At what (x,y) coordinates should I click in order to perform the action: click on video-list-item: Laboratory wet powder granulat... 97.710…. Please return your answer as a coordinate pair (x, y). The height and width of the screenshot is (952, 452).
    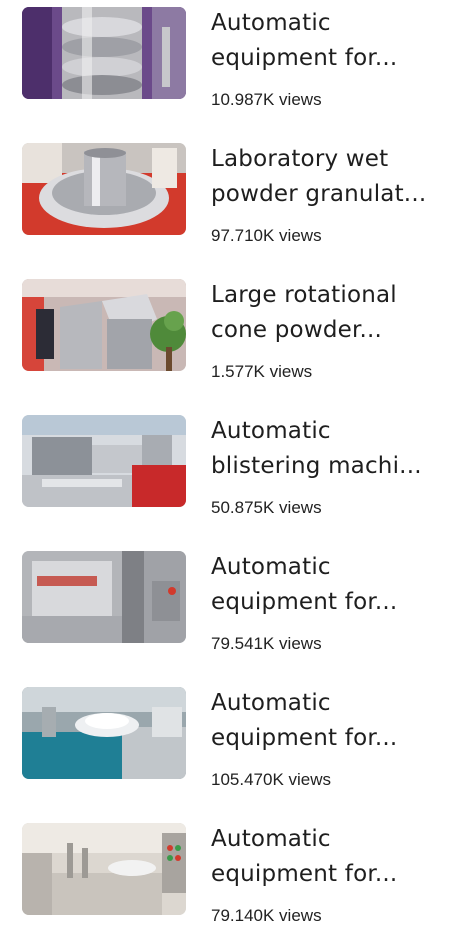
    Looking at the image, I should click on (226, 204).